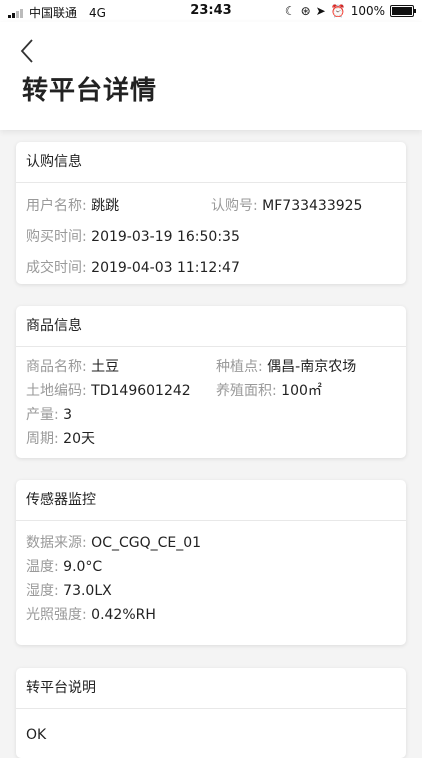 This screenshot has height=758, width=422. I want to click on temp-row: 温度: 9.0°C, so click(211, 567).